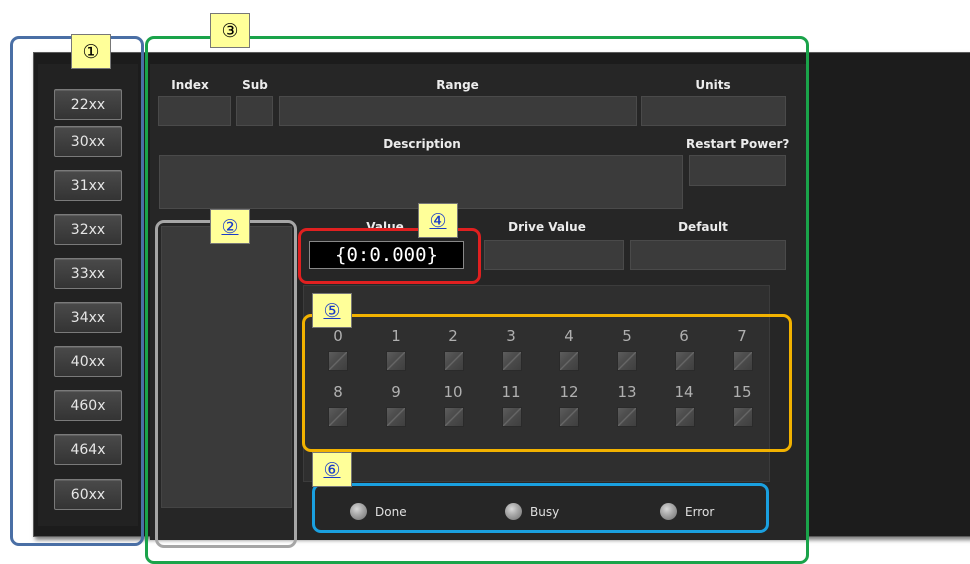 The height and width of the screenshot is (564, 970). Describe the element at coordinates (547, 383) in the screenshot. I see `callout-frame-bits` at that location.